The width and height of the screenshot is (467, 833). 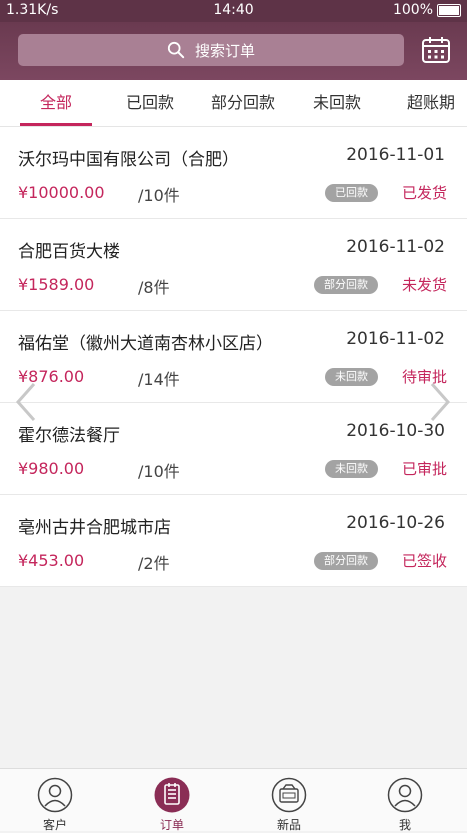 I want to click on customer-name: 合肥百货大楼, so click(x=69, y=252).